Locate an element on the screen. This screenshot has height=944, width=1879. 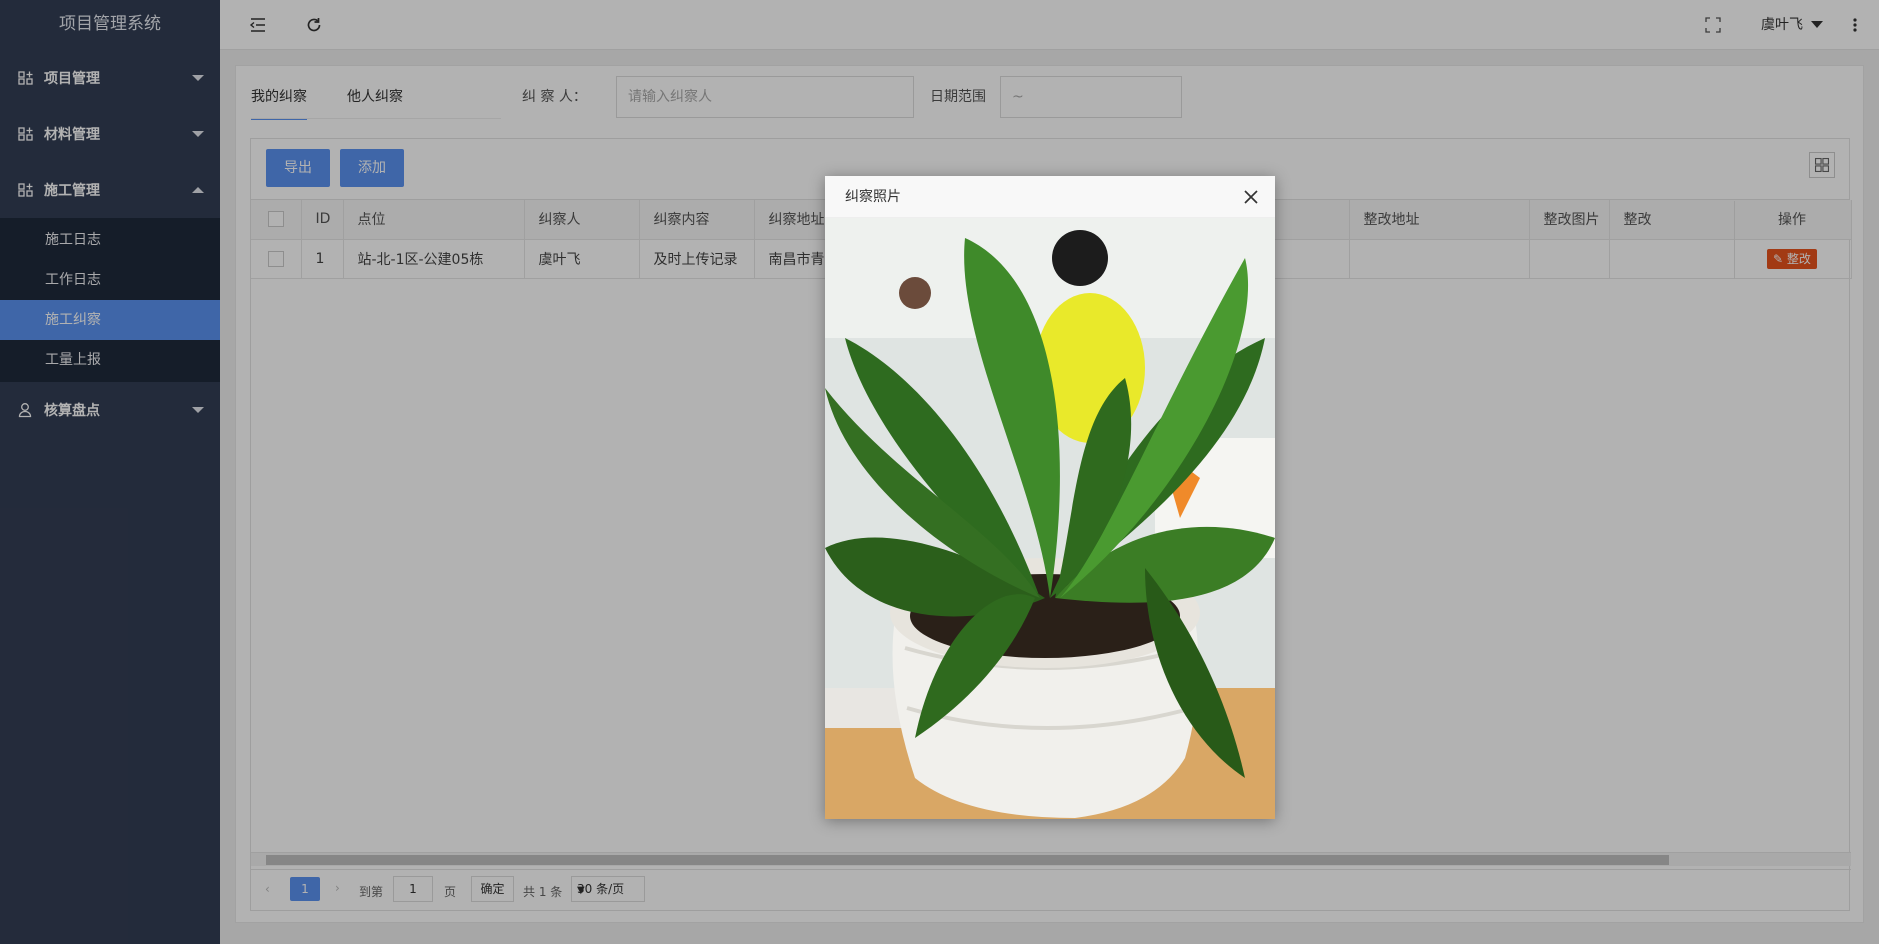
close-icon is located at coordinates (1251, 197).